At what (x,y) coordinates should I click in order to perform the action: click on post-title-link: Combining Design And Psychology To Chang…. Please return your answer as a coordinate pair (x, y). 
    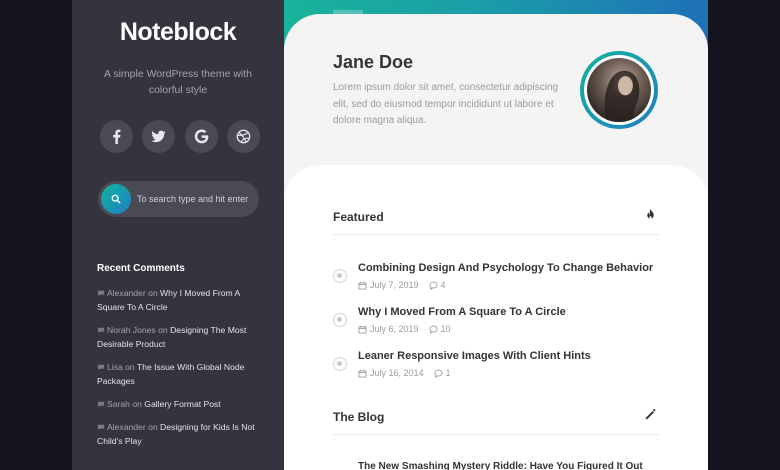
    Looking at the image, I should click on (505, 268).